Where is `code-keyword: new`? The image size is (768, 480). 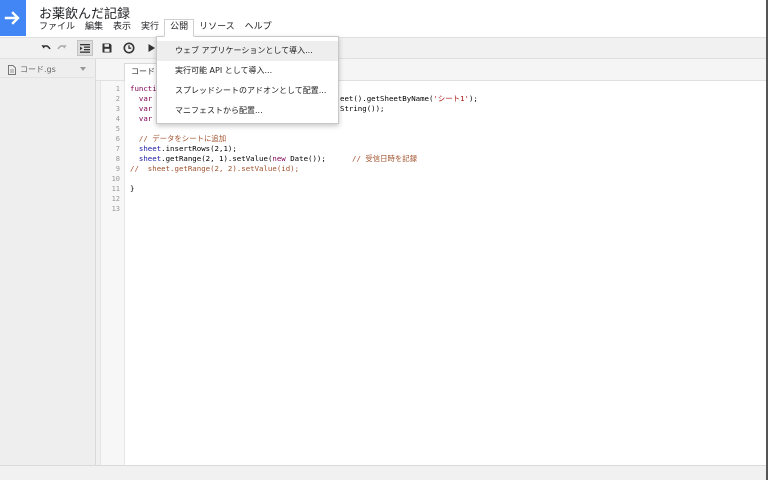
code-keyword: new is located at coordinates (279, 158).